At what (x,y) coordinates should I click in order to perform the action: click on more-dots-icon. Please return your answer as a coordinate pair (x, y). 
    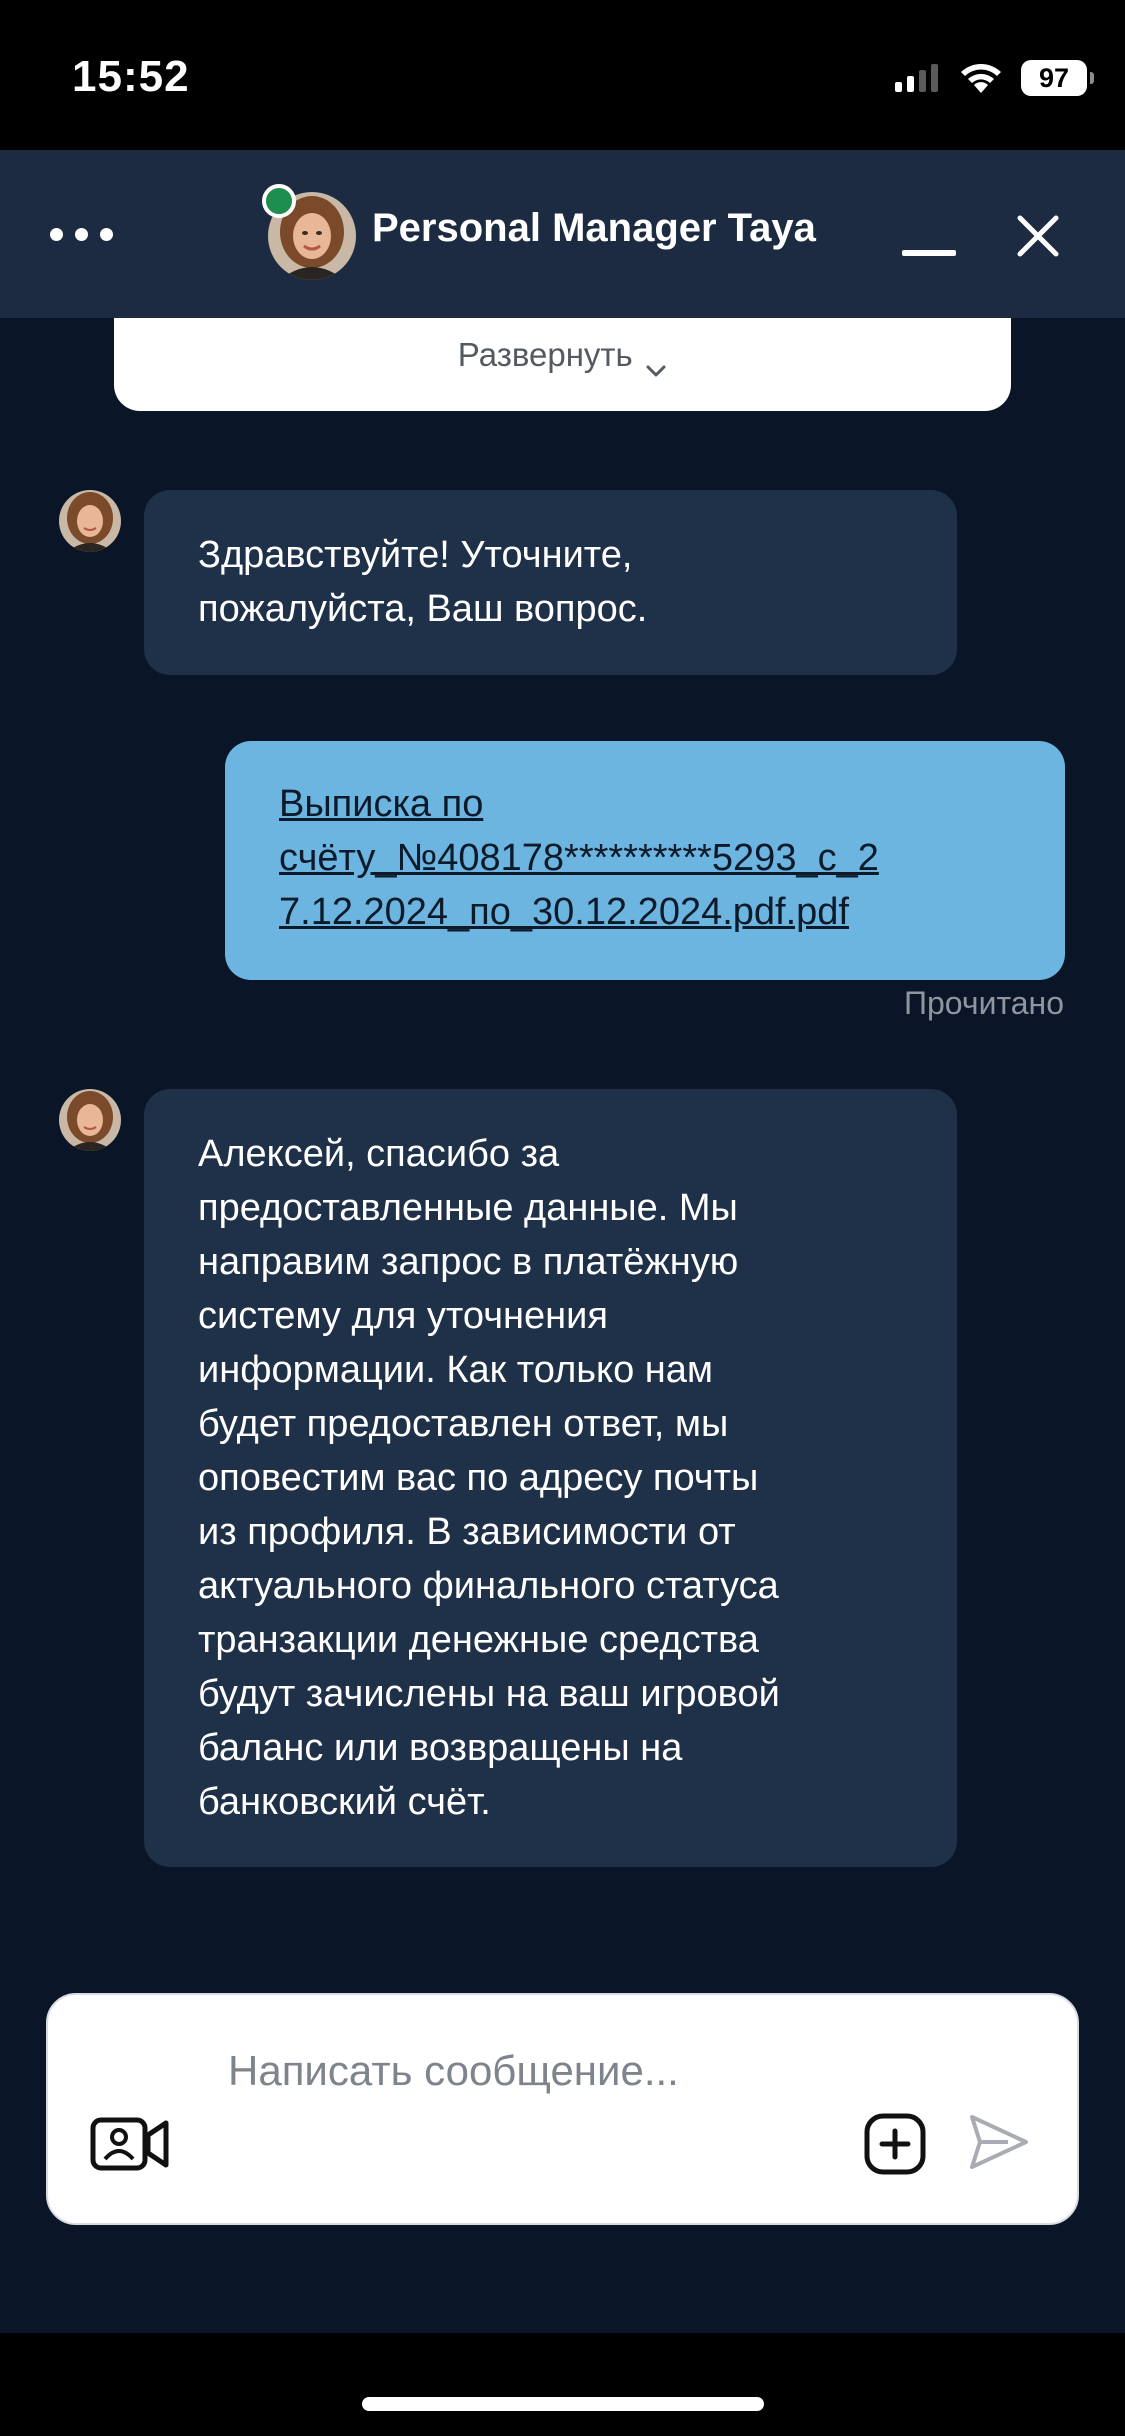
    Looking at the image, I should click on (56, 234).